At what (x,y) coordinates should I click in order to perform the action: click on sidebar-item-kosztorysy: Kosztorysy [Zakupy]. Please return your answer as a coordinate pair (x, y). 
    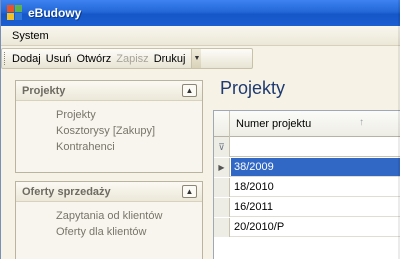
    Looking at the image, I should click on (129, 131).